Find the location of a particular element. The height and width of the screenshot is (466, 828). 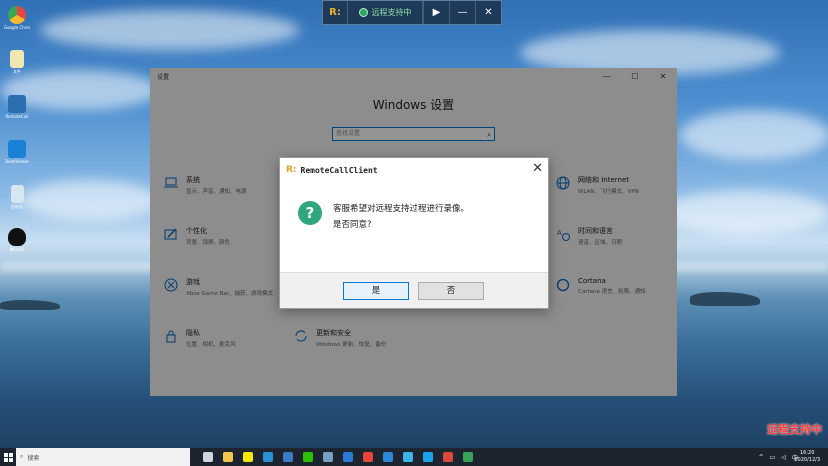

app4-icon is located at coordinates (468, 457).